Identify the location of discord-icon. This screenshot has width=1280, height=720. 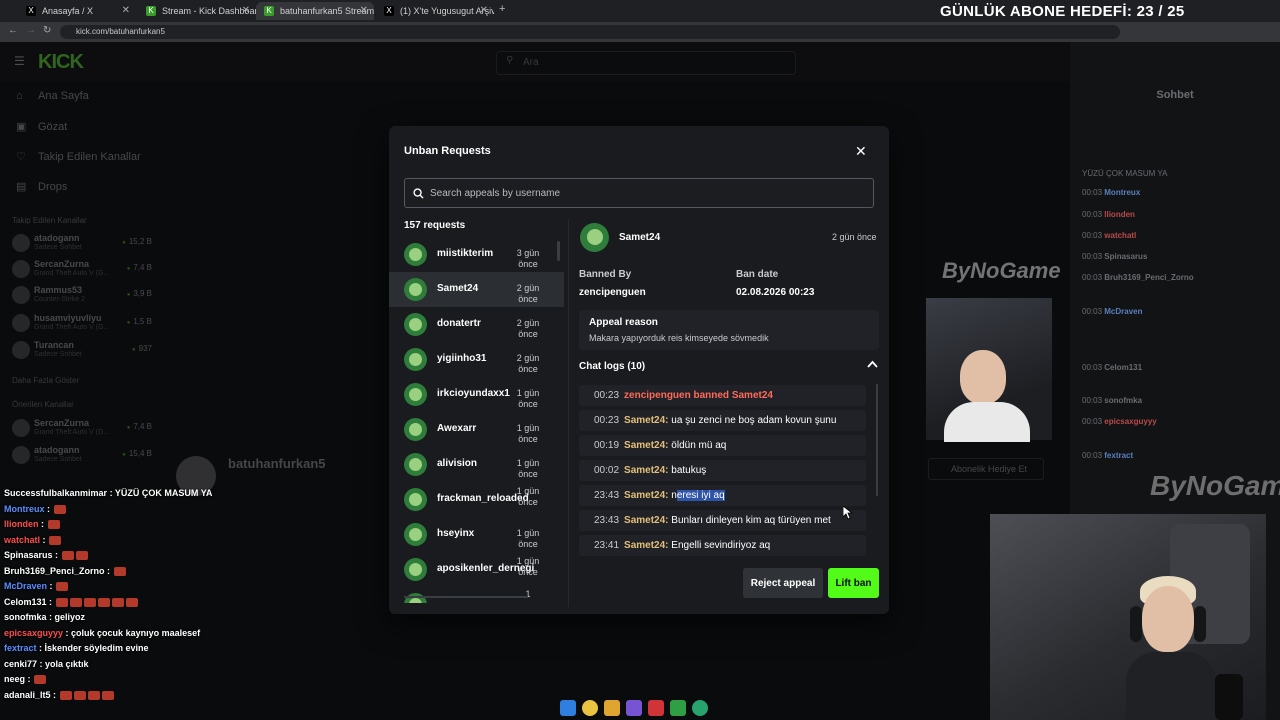
(634, 708).